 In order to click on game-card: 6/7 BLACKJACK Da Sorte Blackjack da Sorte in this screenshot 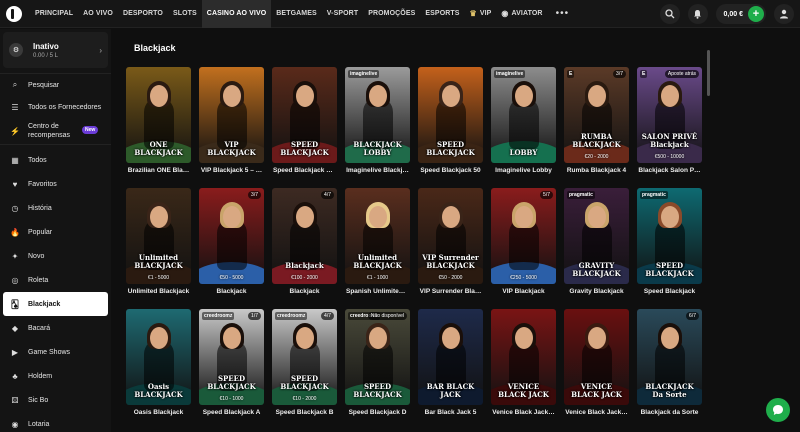, I will do `click(669, 369)`.